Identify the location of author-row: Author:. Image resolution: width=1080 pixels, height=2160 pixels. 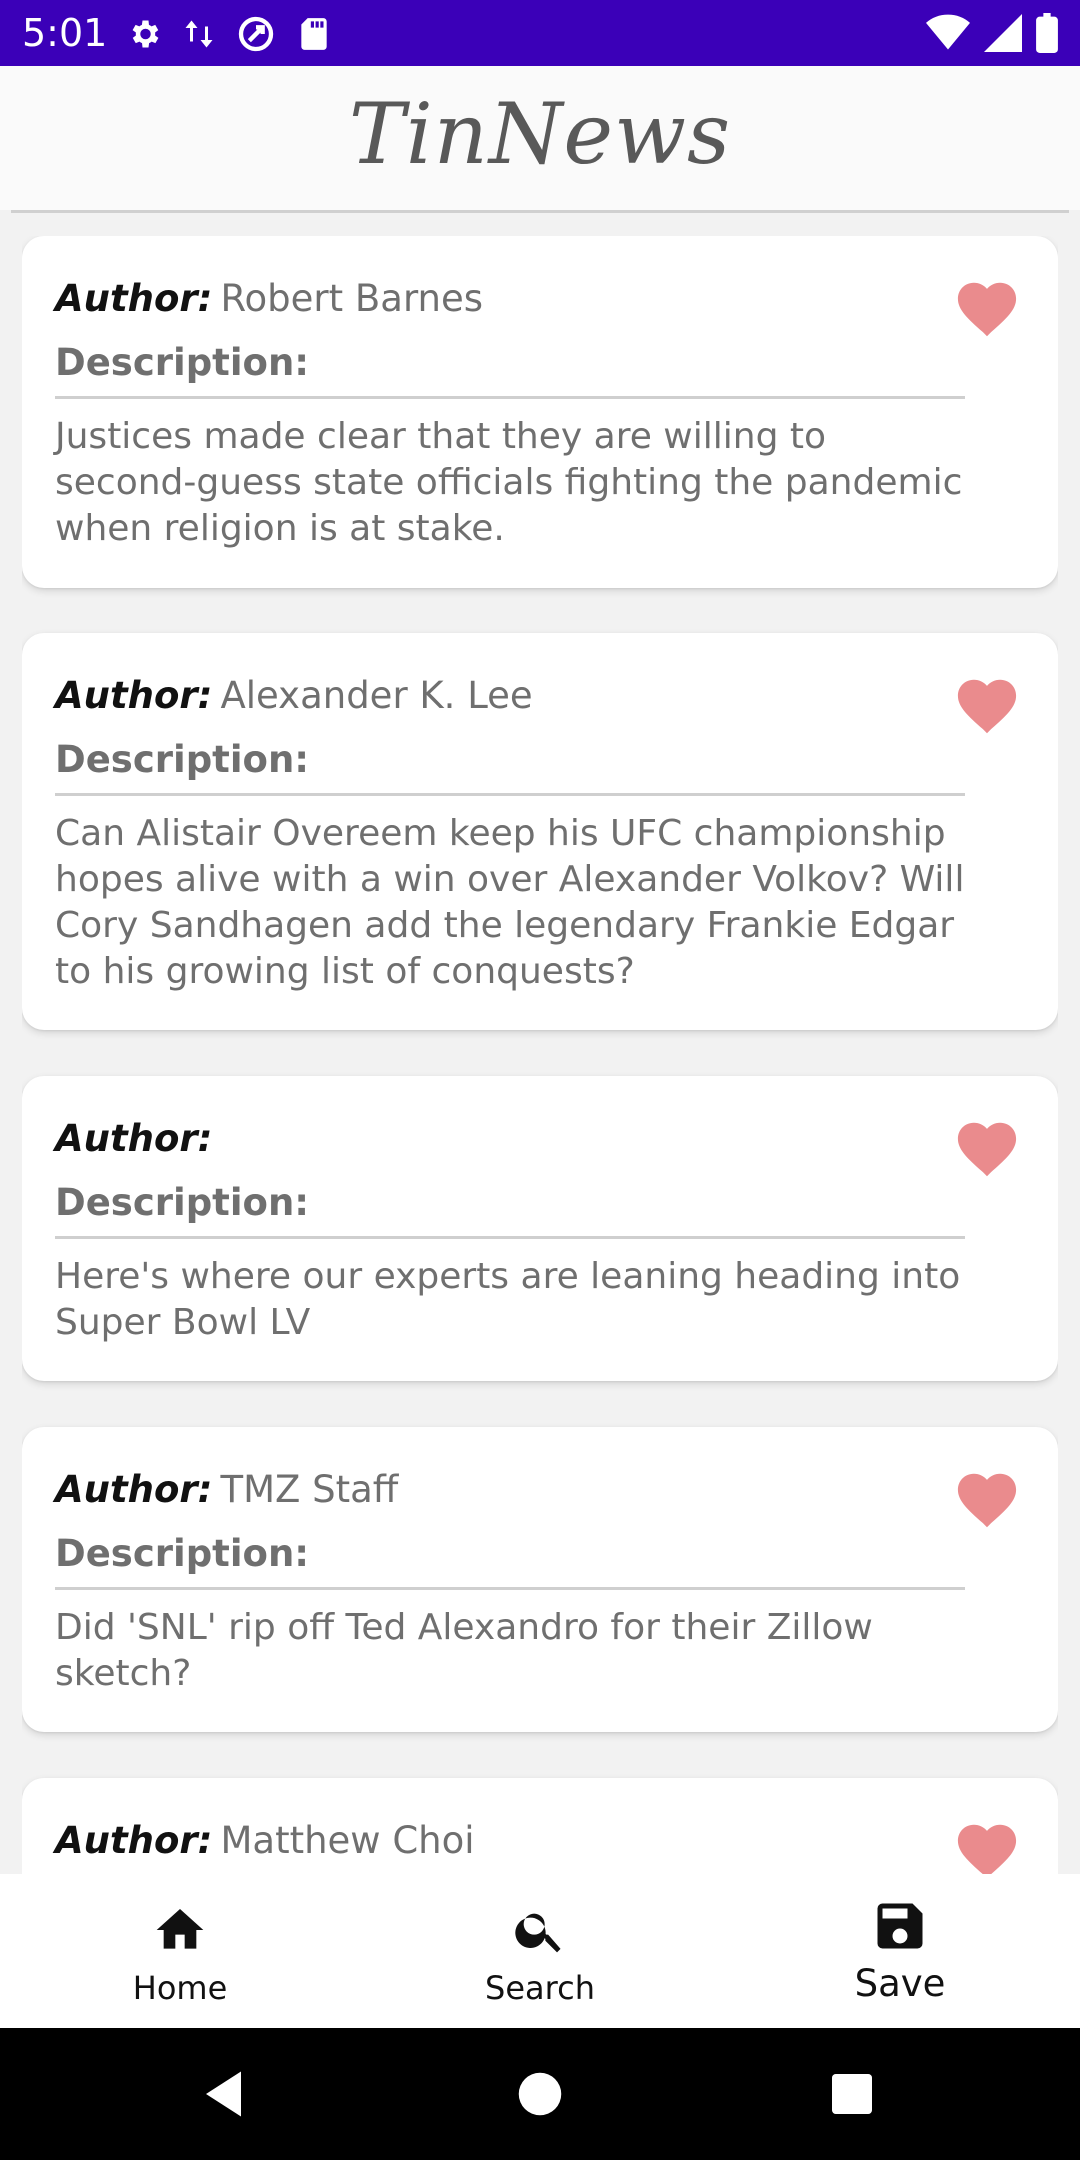
(137, 1139).